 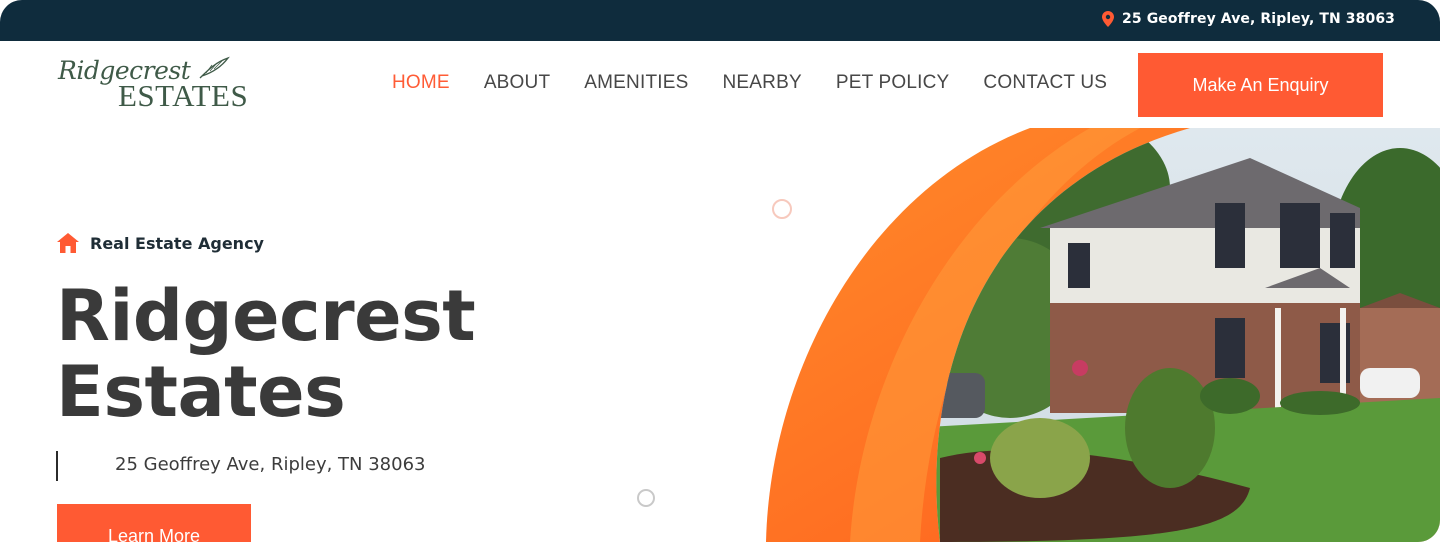 What do you see at coordinates (266, 316) in the screenshot?
I see `hero-title-line1: Ridgecrest` at bounding box center [266, 316].